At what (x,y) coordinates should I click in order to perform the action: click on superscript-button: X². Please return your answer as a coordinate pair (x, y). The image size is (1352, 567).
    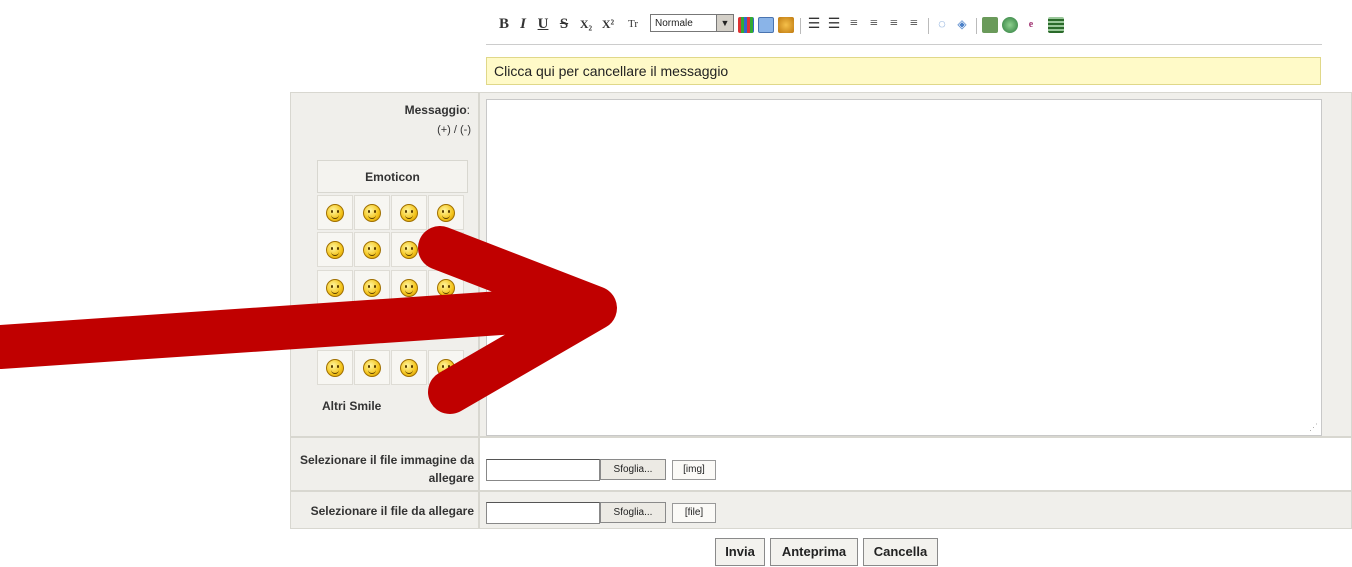
    Looking at the image, I should click on (608, 24).